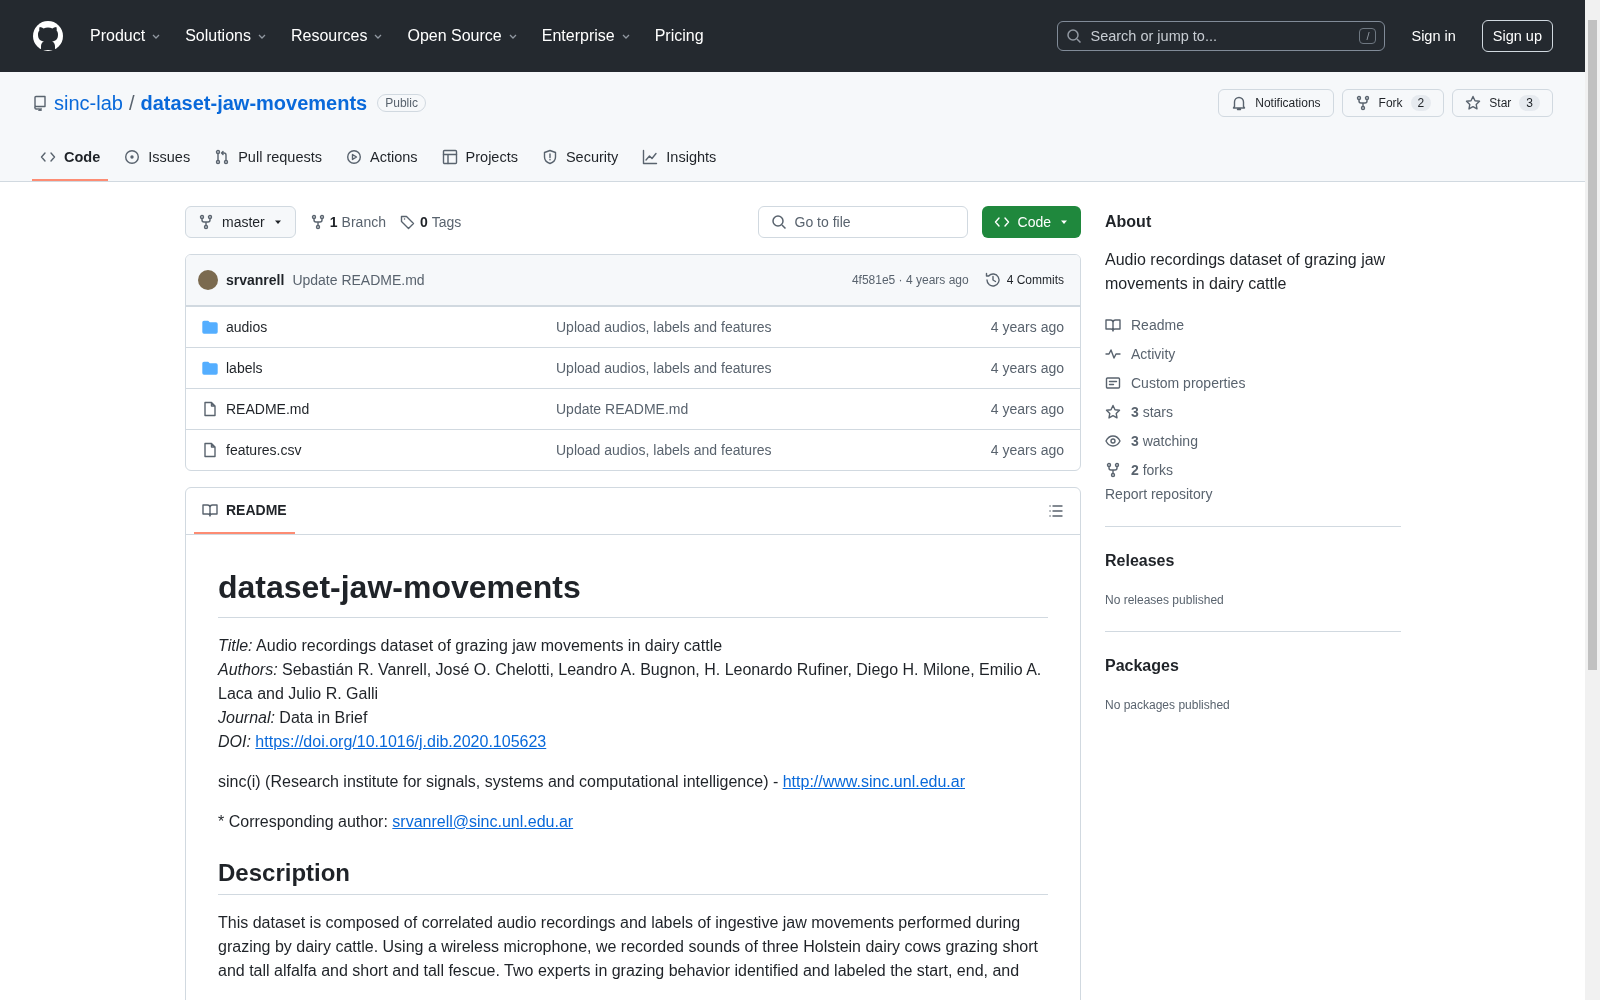 This screenshot has width=1600, height=1000. I want to click on repo-name-link: dataset-jaw-movements, so click(254, 103).